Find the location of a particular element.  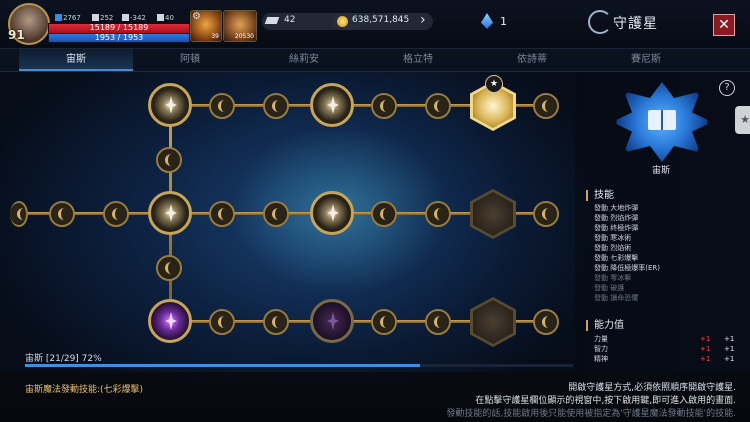

stat-attack-value: 2767 is located at coordinates (72, 18).